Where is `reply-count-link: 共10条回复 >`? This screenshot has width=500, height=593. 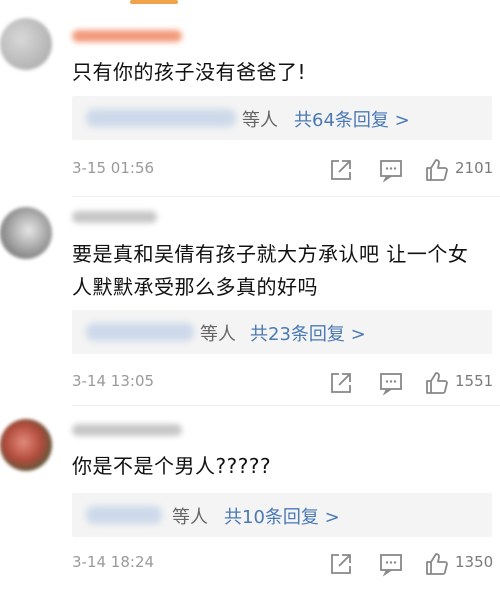 reply-count-link: 共10条回复 > is located at coordinates (282, 516).